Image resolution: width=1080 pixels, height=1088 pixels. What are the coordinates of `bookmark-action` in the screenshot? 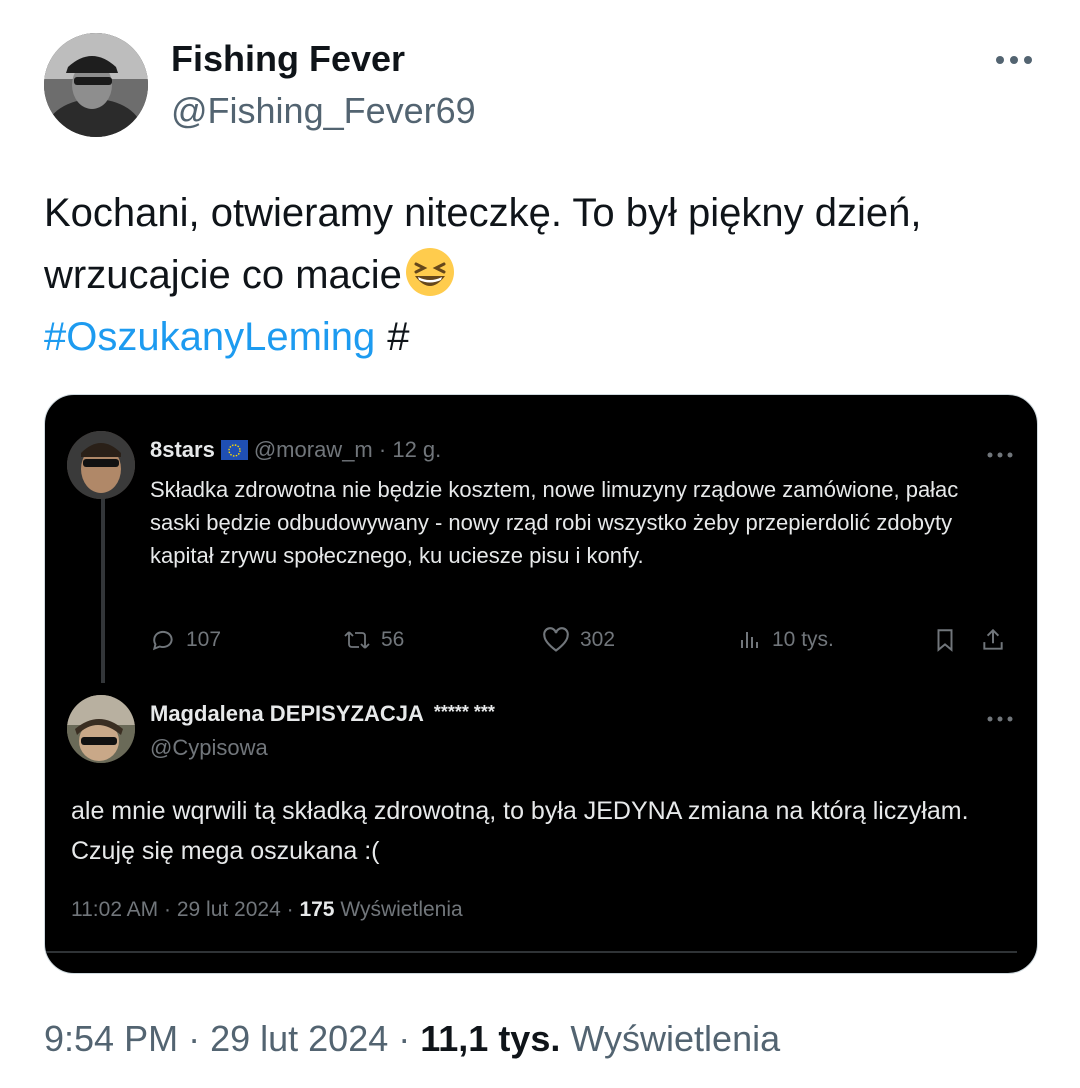 It's located at (945, 640).